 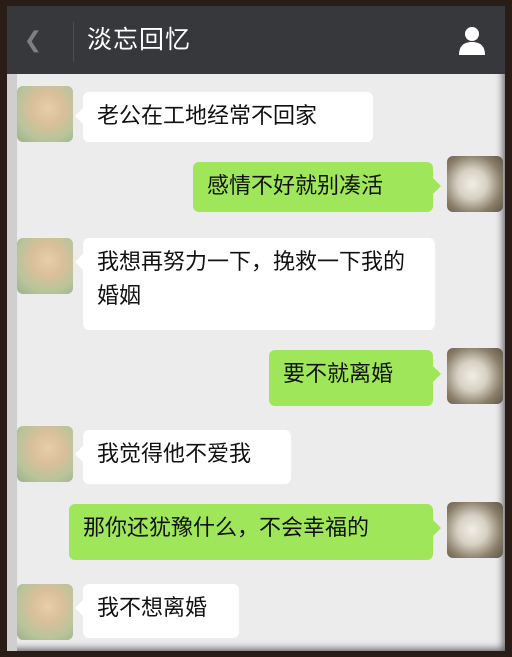 What do you see at coordinates (73, 42) in the screenshot?
I see `header-divider` at bounding box center [73, 42].